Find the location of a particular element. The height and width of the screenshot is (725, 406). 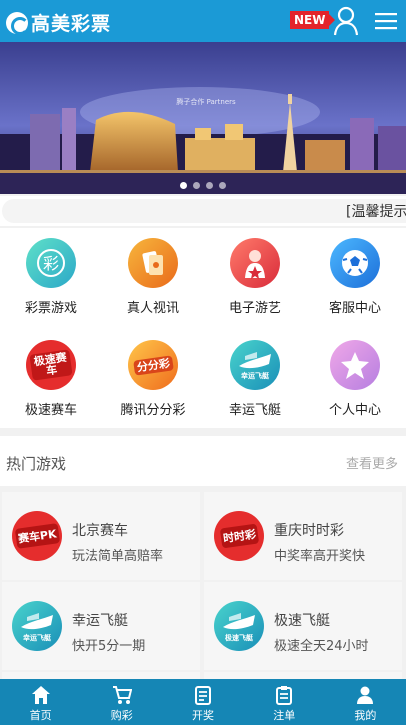

boat-badge: 幸运飞艇 is located at coordinates (255, 376).